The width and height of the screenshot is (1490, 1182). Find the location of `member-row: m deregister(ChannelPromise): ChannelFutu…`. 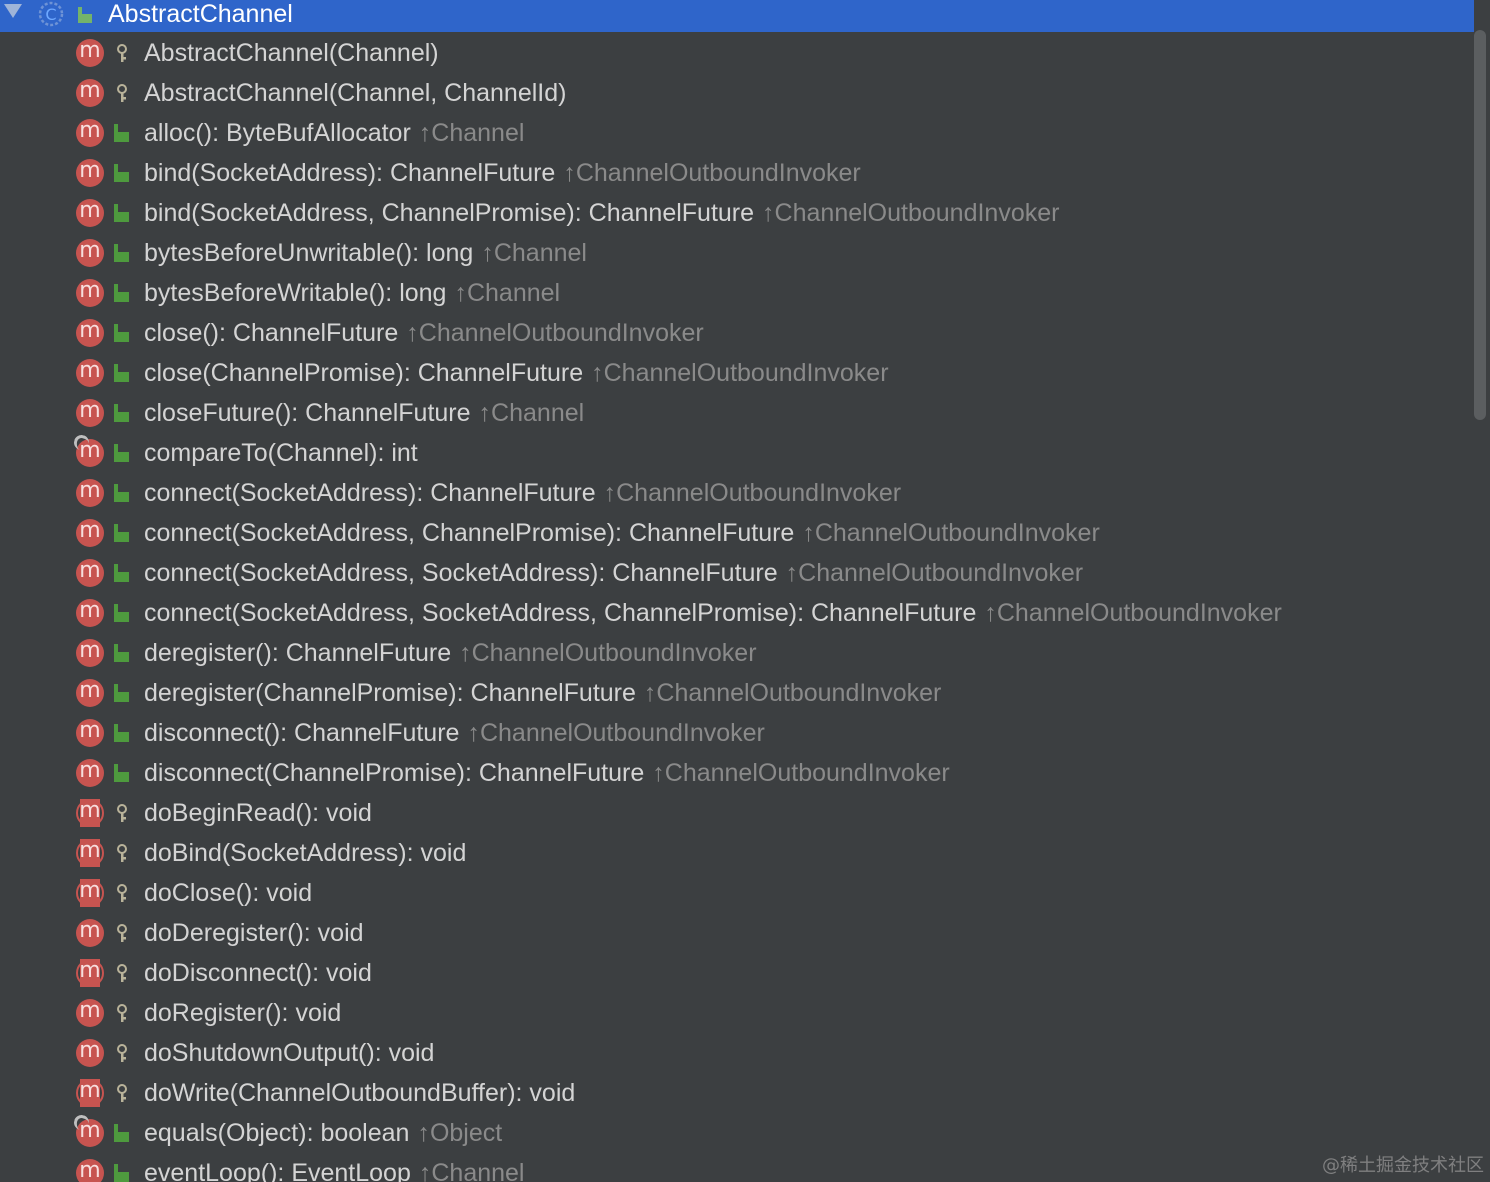

member-row: m deregister(ChannelPromise): ChannelFutu… is located at coordinates (737, 693).